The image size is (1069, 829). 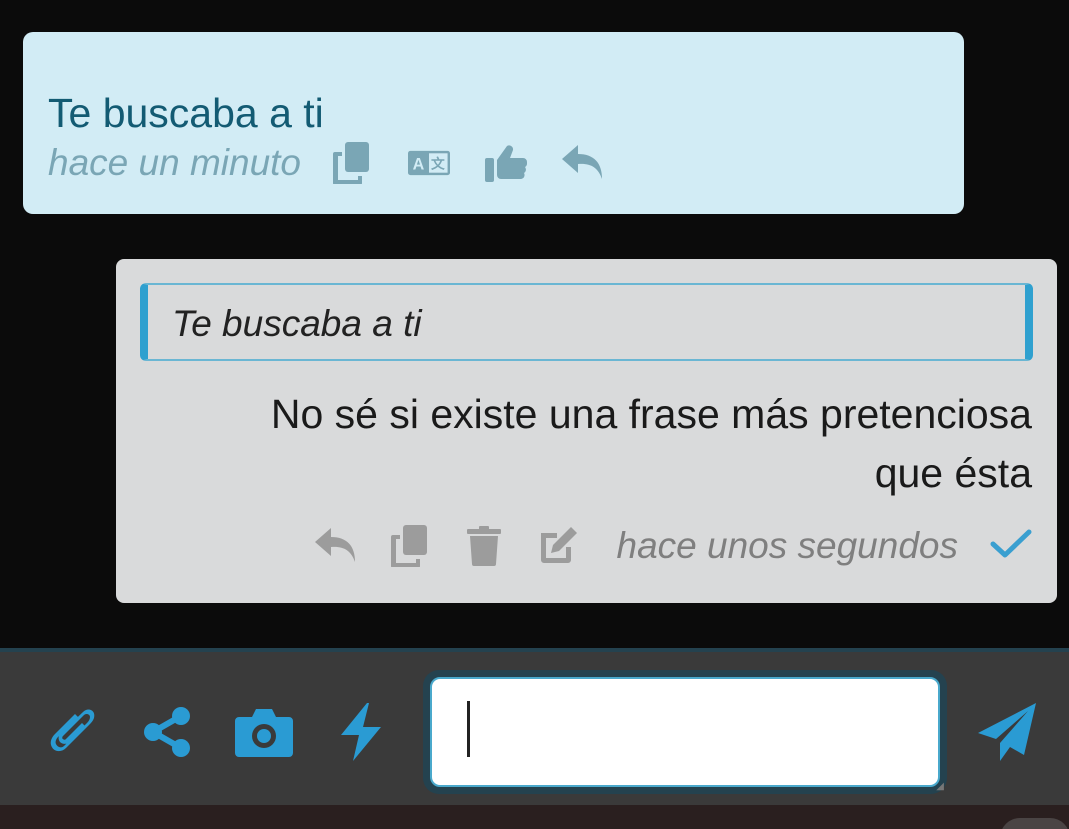 What do you see at coordinates (175, 162) in the screenshot?
I see `incoming-message-time: hace un minuto` at bounding box center [175, 162].